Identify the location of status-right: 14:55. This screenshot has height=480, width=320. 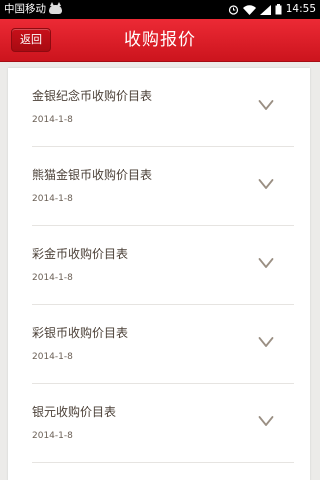
(272, 9).